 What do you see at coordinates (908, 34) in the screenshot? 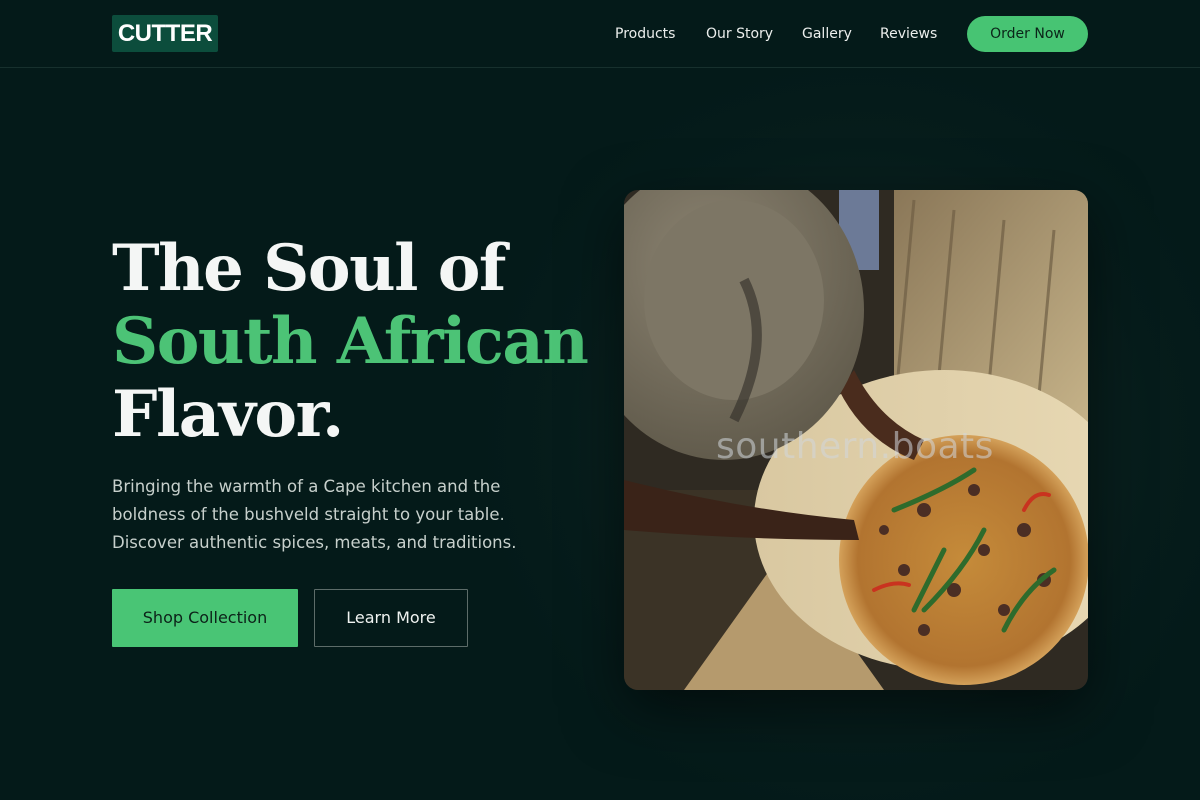
I see `nav-link-reviews: Reviews` at bounding box center [908, 34].